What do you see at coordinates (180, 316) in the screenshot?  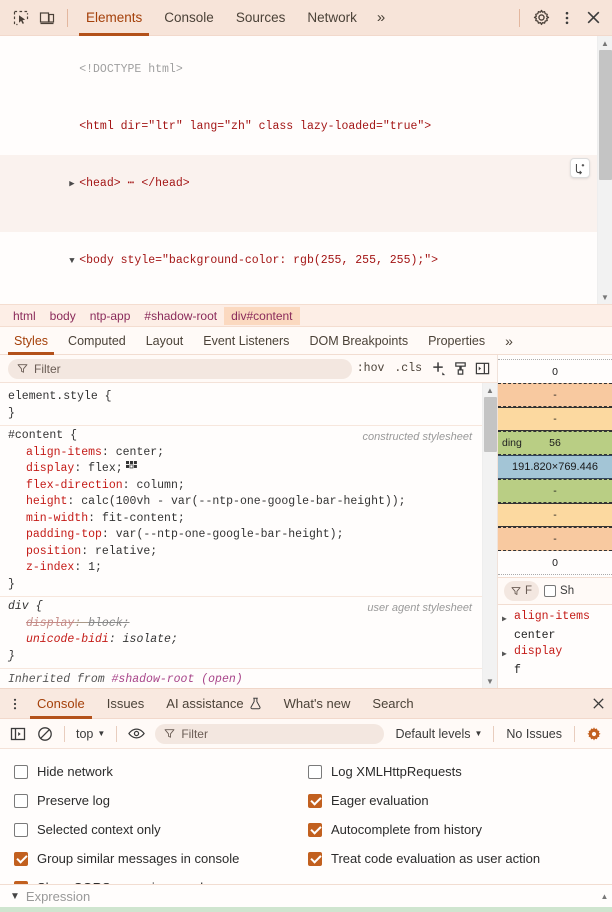 I see `breadcrumb-item-shadow-root: #shadow-root` at bounding box center [180, 316].